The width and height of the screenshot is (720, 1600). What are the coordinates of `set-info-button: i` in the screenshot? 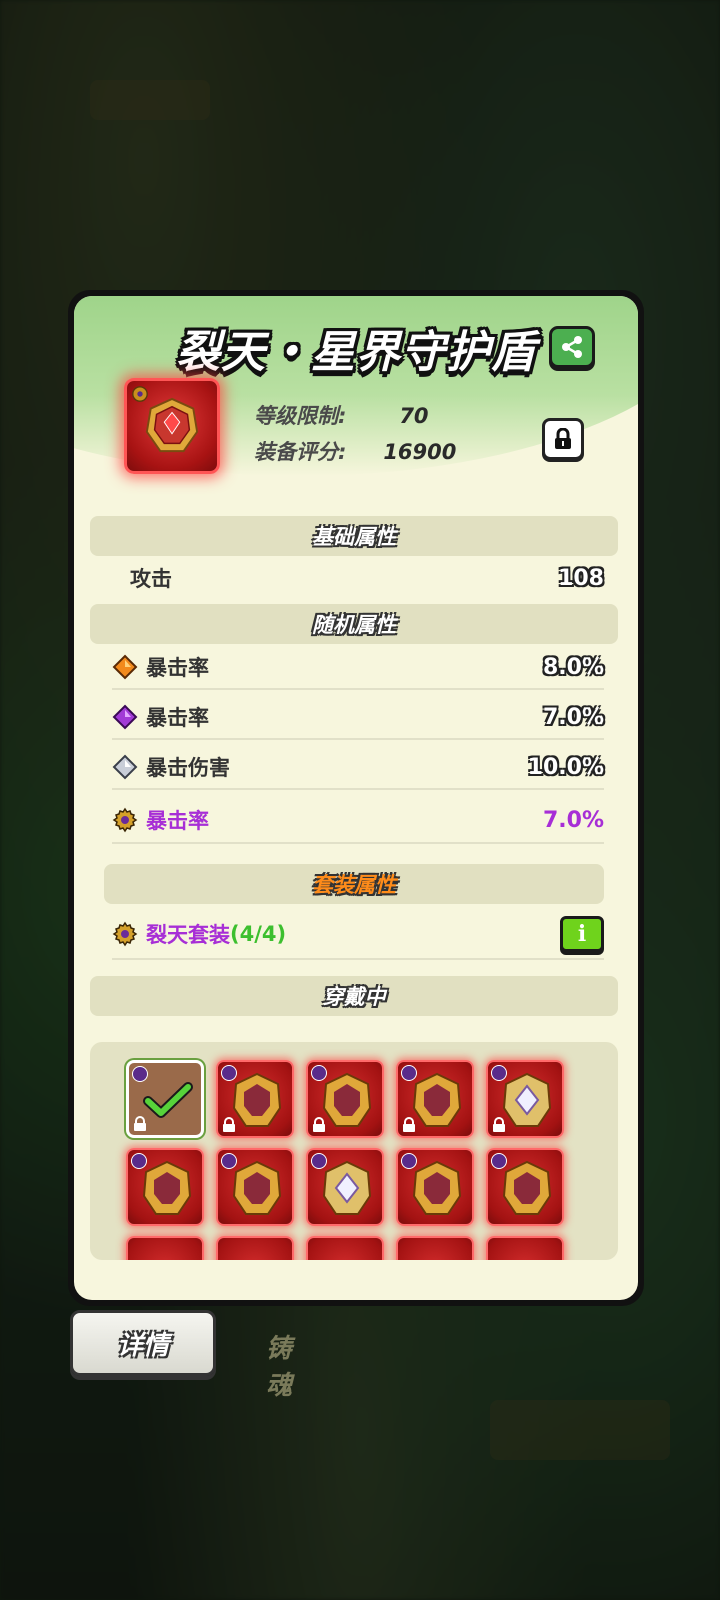 It's located at (582, 934).